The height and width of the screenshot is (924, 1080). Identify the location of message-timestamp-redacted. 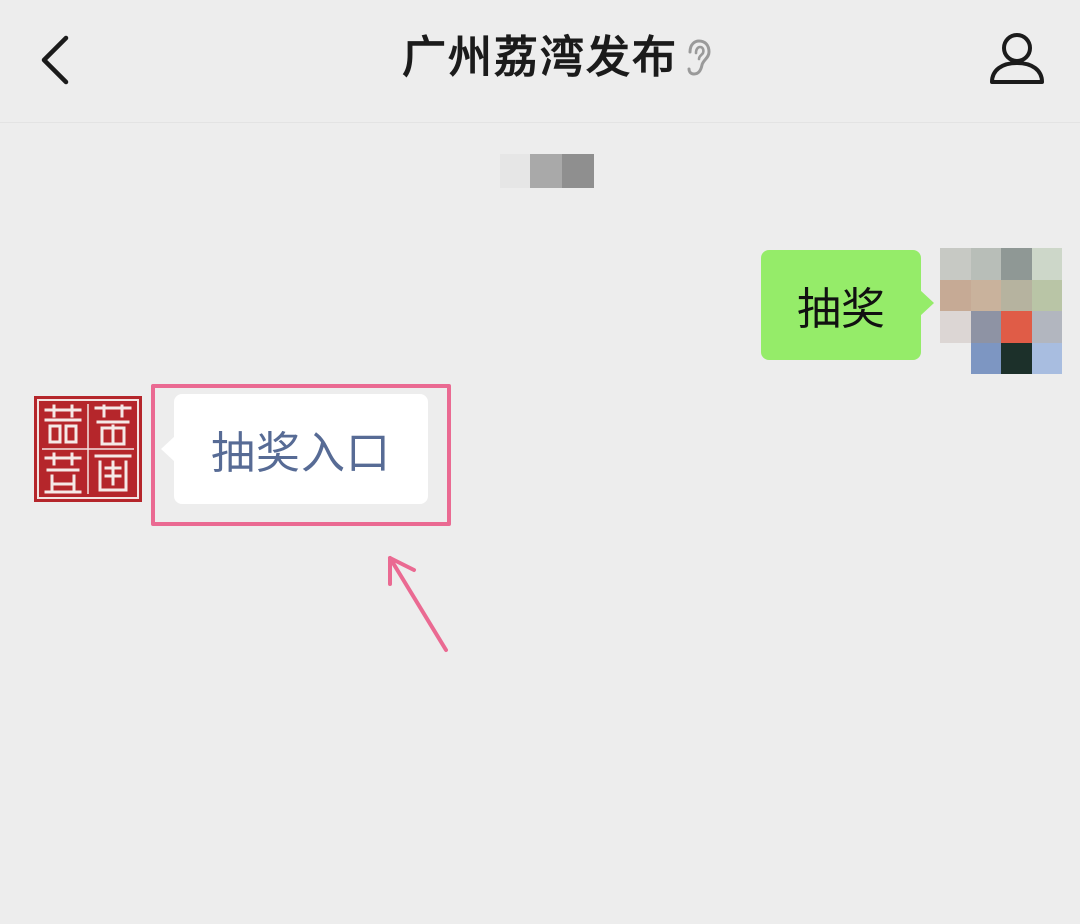
(547, 171).